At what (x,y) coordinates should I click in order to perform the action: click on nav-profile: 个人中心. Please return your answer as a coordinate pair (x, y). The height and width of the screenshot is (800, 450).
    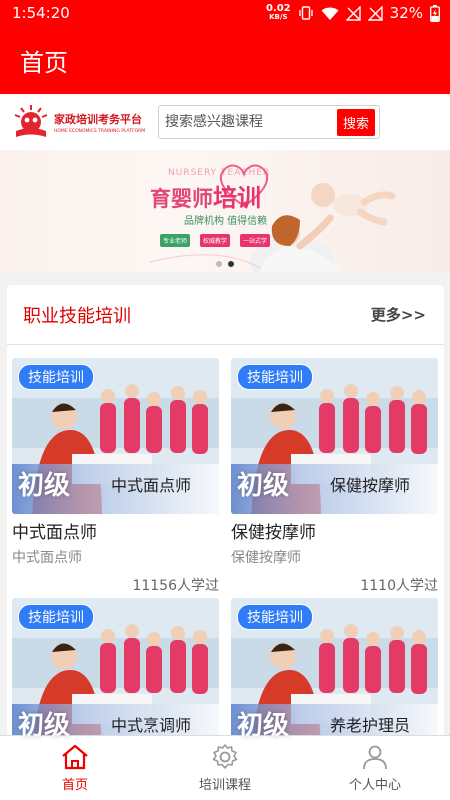
    Looking at the image, I should click on (375, 768).